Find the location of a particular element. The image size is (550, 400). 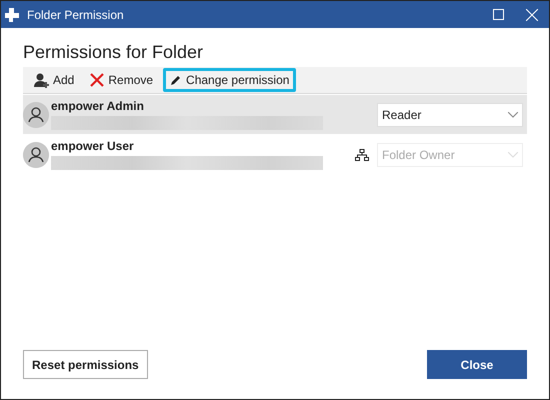

reset-button: Reset permissions is located at coordinates (85, 364).